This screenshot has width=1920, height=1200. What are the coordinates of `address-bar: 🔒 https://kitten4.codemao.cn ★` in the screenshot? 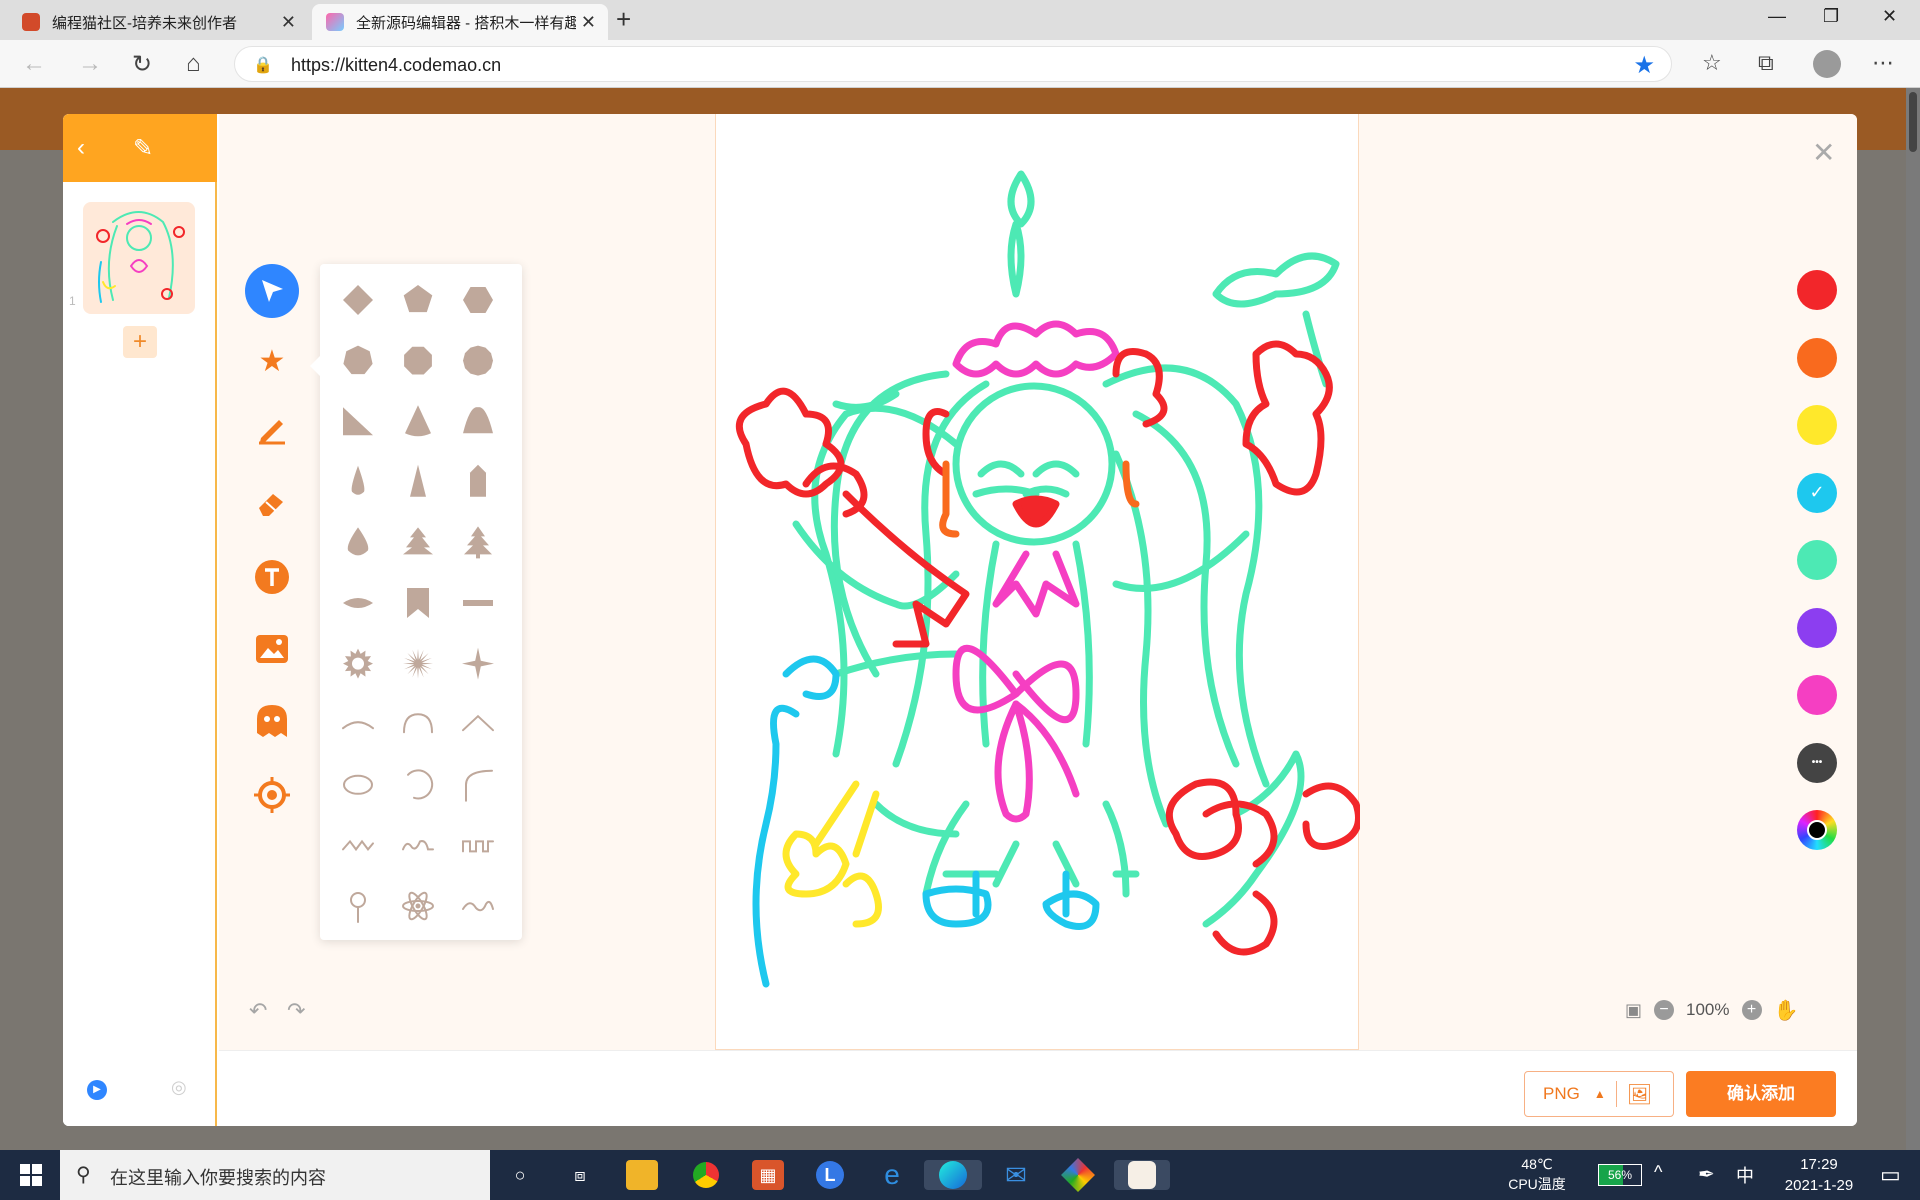 It's located at (953, 64).